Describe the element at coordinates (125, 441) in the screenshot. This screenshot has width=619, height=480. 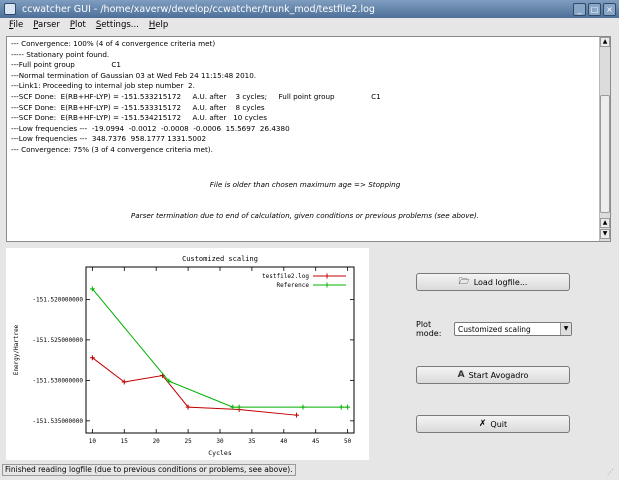
I see `x-tick-label: 15` at that location.